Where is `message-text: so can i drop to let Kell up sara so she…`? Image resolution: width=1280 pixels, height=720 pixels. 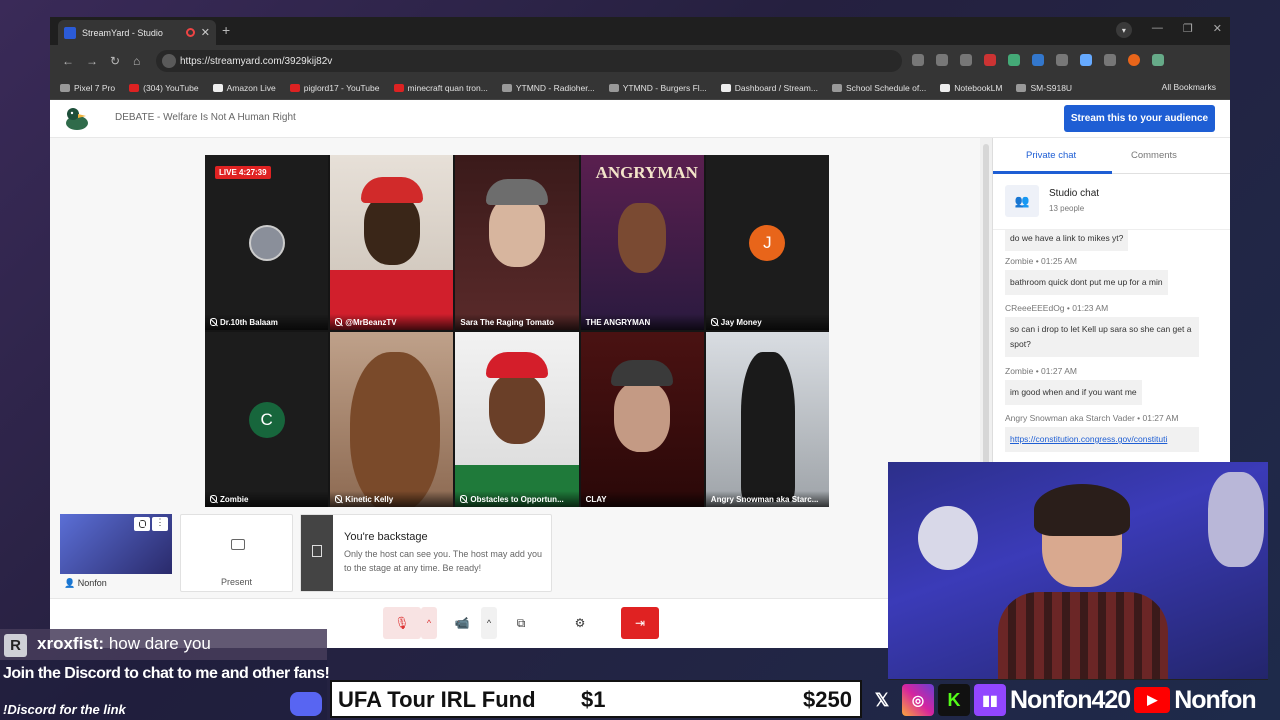 message-text: so can i drop to let Kell up sara so she… is located at coordinates (1102, 337).